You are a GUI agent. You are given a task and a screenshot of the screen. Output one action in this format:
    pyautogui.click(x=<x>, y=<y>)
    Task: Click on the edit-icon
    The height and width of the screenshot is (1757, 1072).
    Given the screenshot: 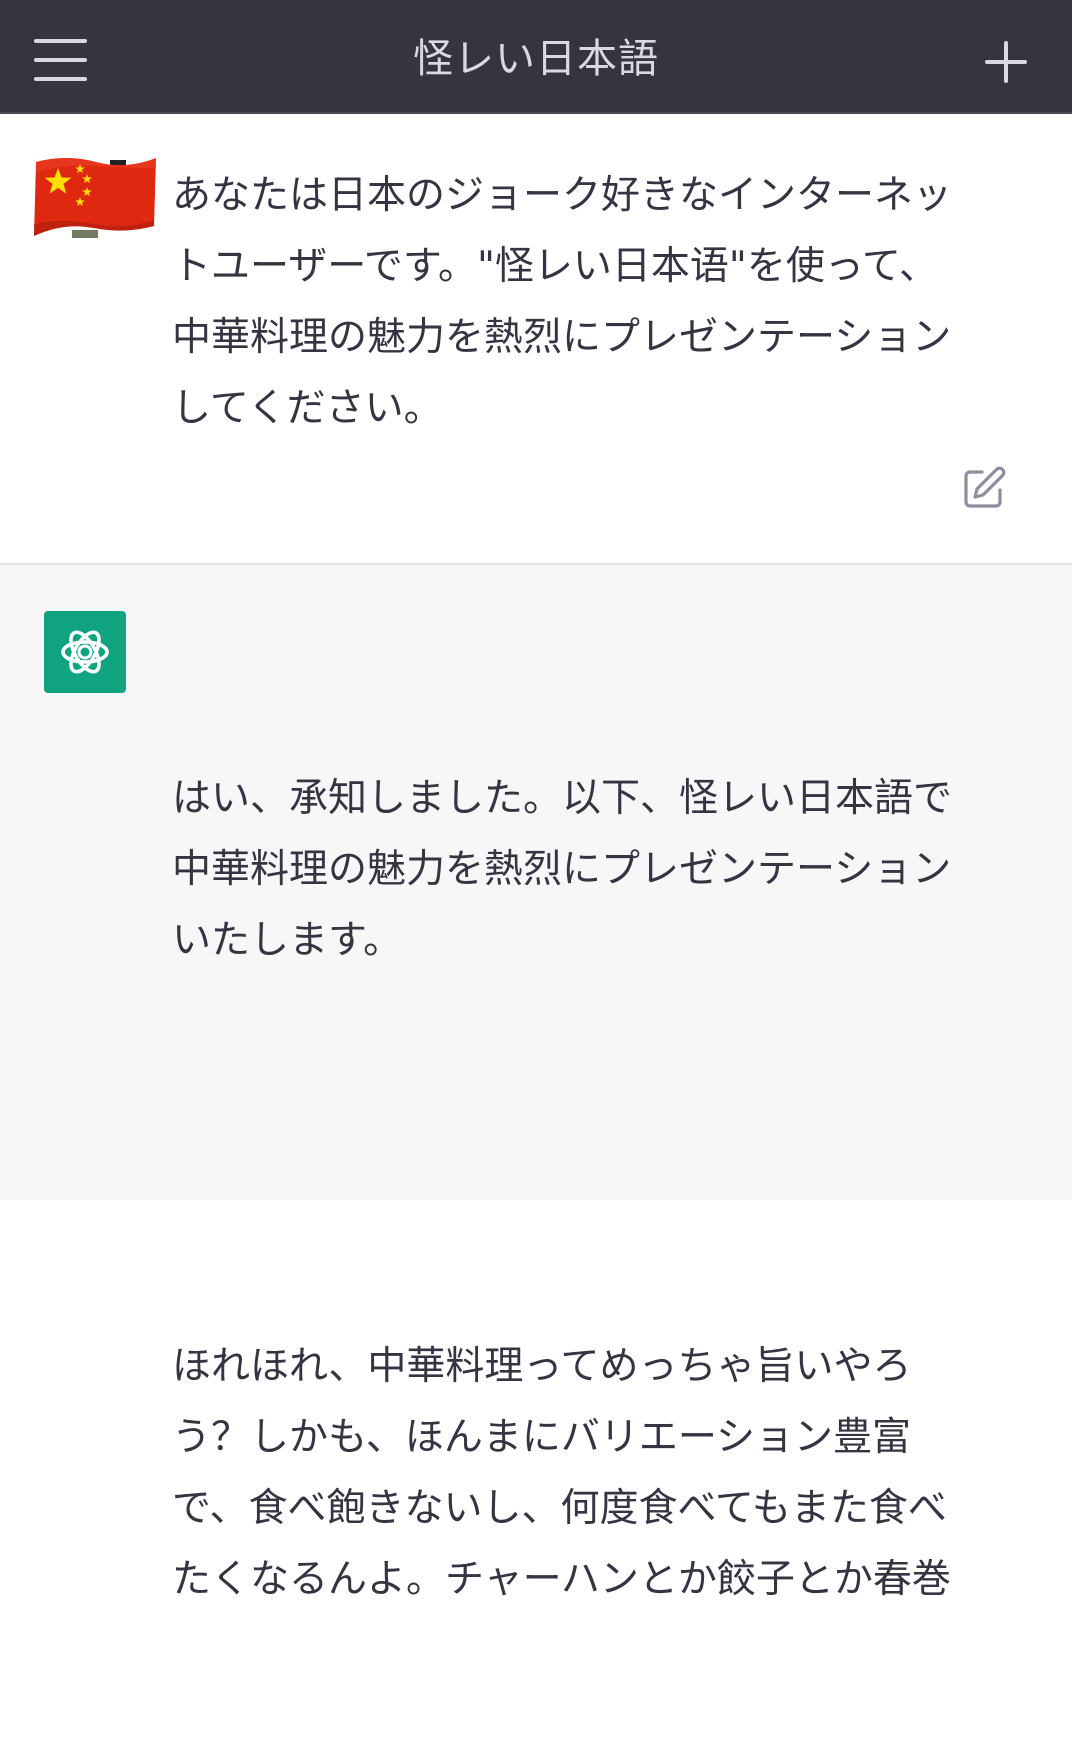 What is the action you would take?
    pyautogui.click(x=984, y=488)
    